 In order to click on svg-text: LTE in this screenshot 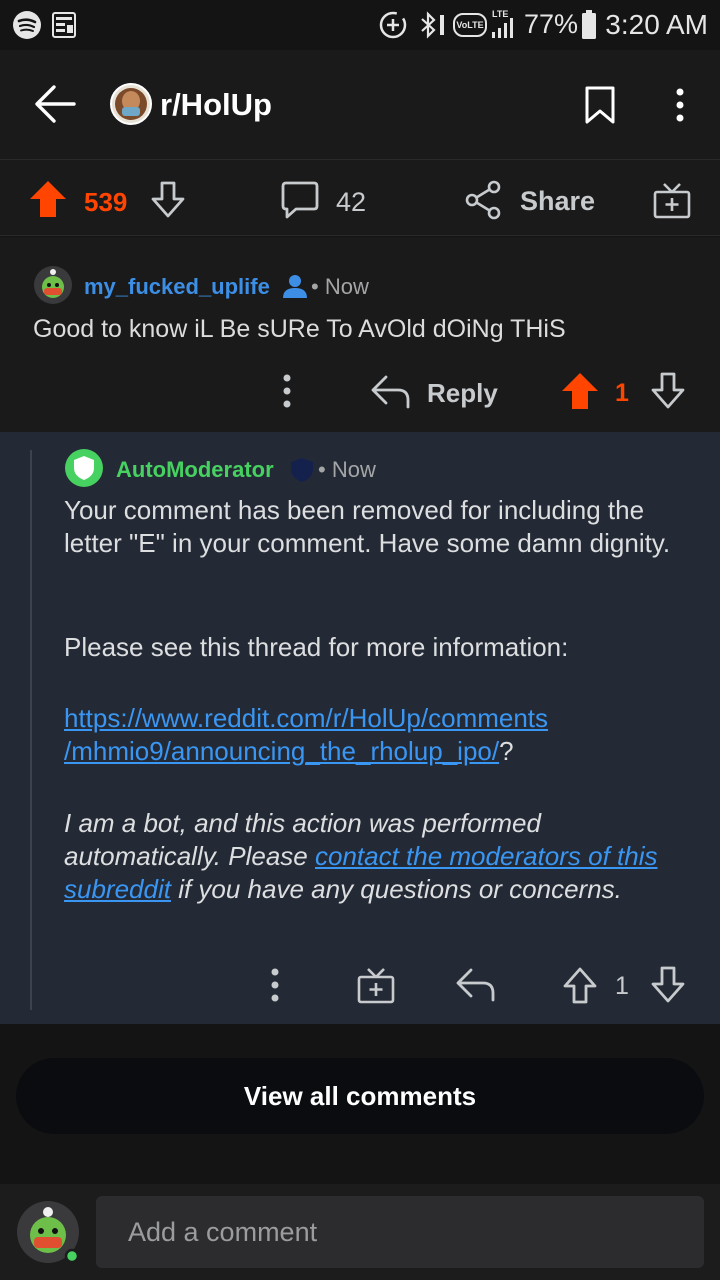, I will do `click(500, 14)`.